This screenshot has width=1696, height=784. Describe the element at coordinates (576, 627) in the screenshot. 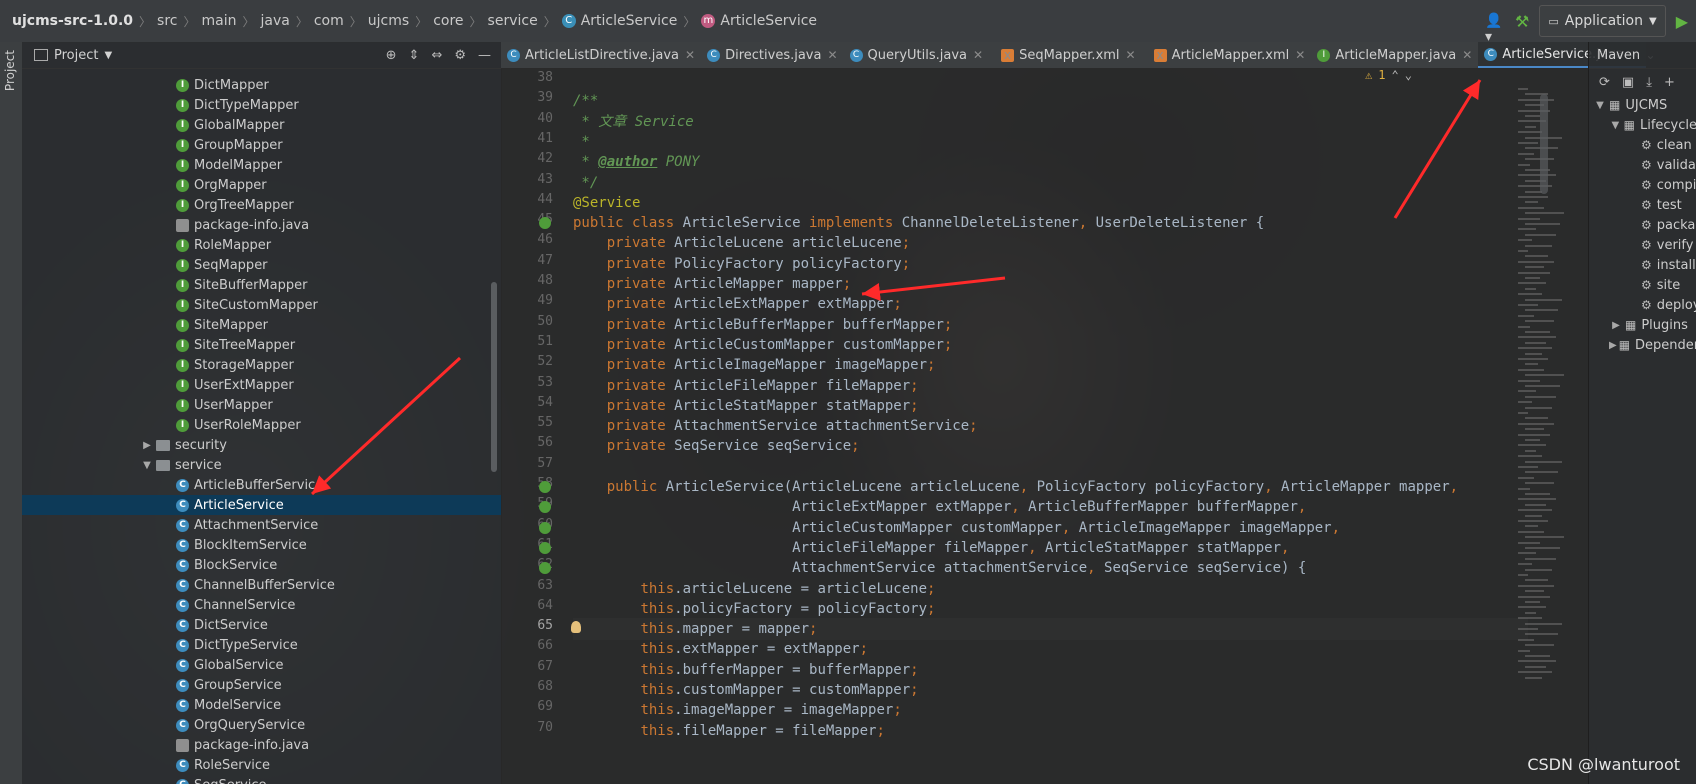

I see `lightbulb-icon` at that location.